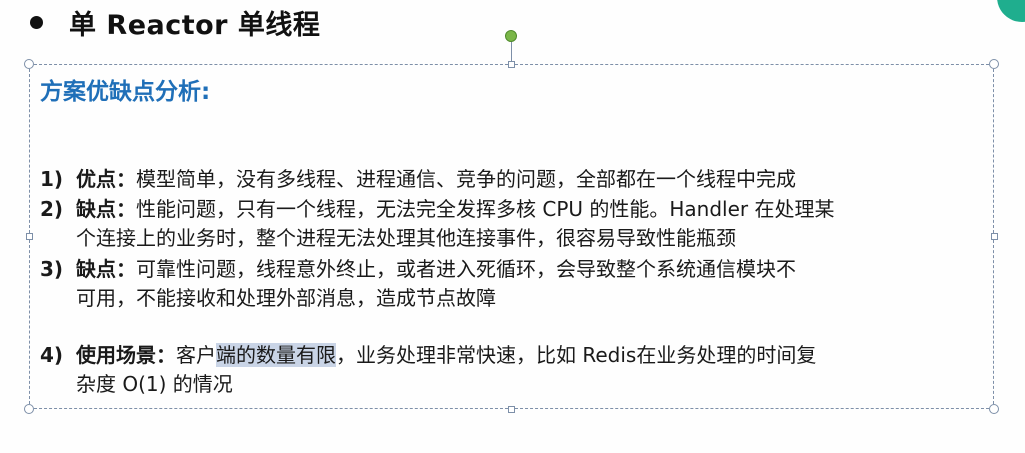 The image size is (1025, 453). I want to click on bullet-icon, so click(36, 22).